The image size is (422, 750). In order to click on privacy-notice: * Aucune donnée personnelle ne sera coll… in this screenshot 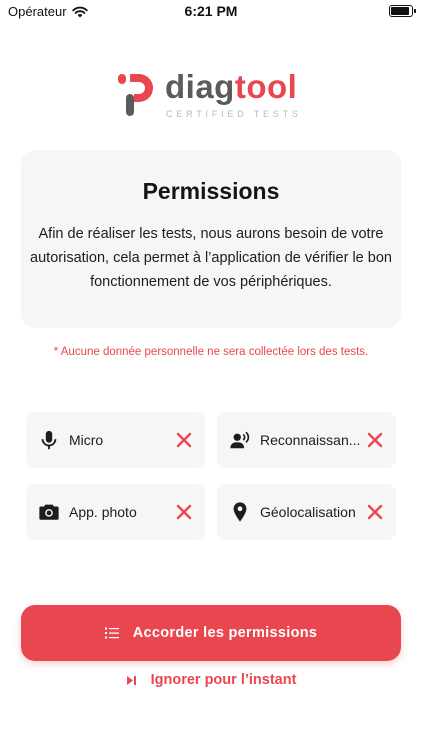, I will do `click(211, 352)`.